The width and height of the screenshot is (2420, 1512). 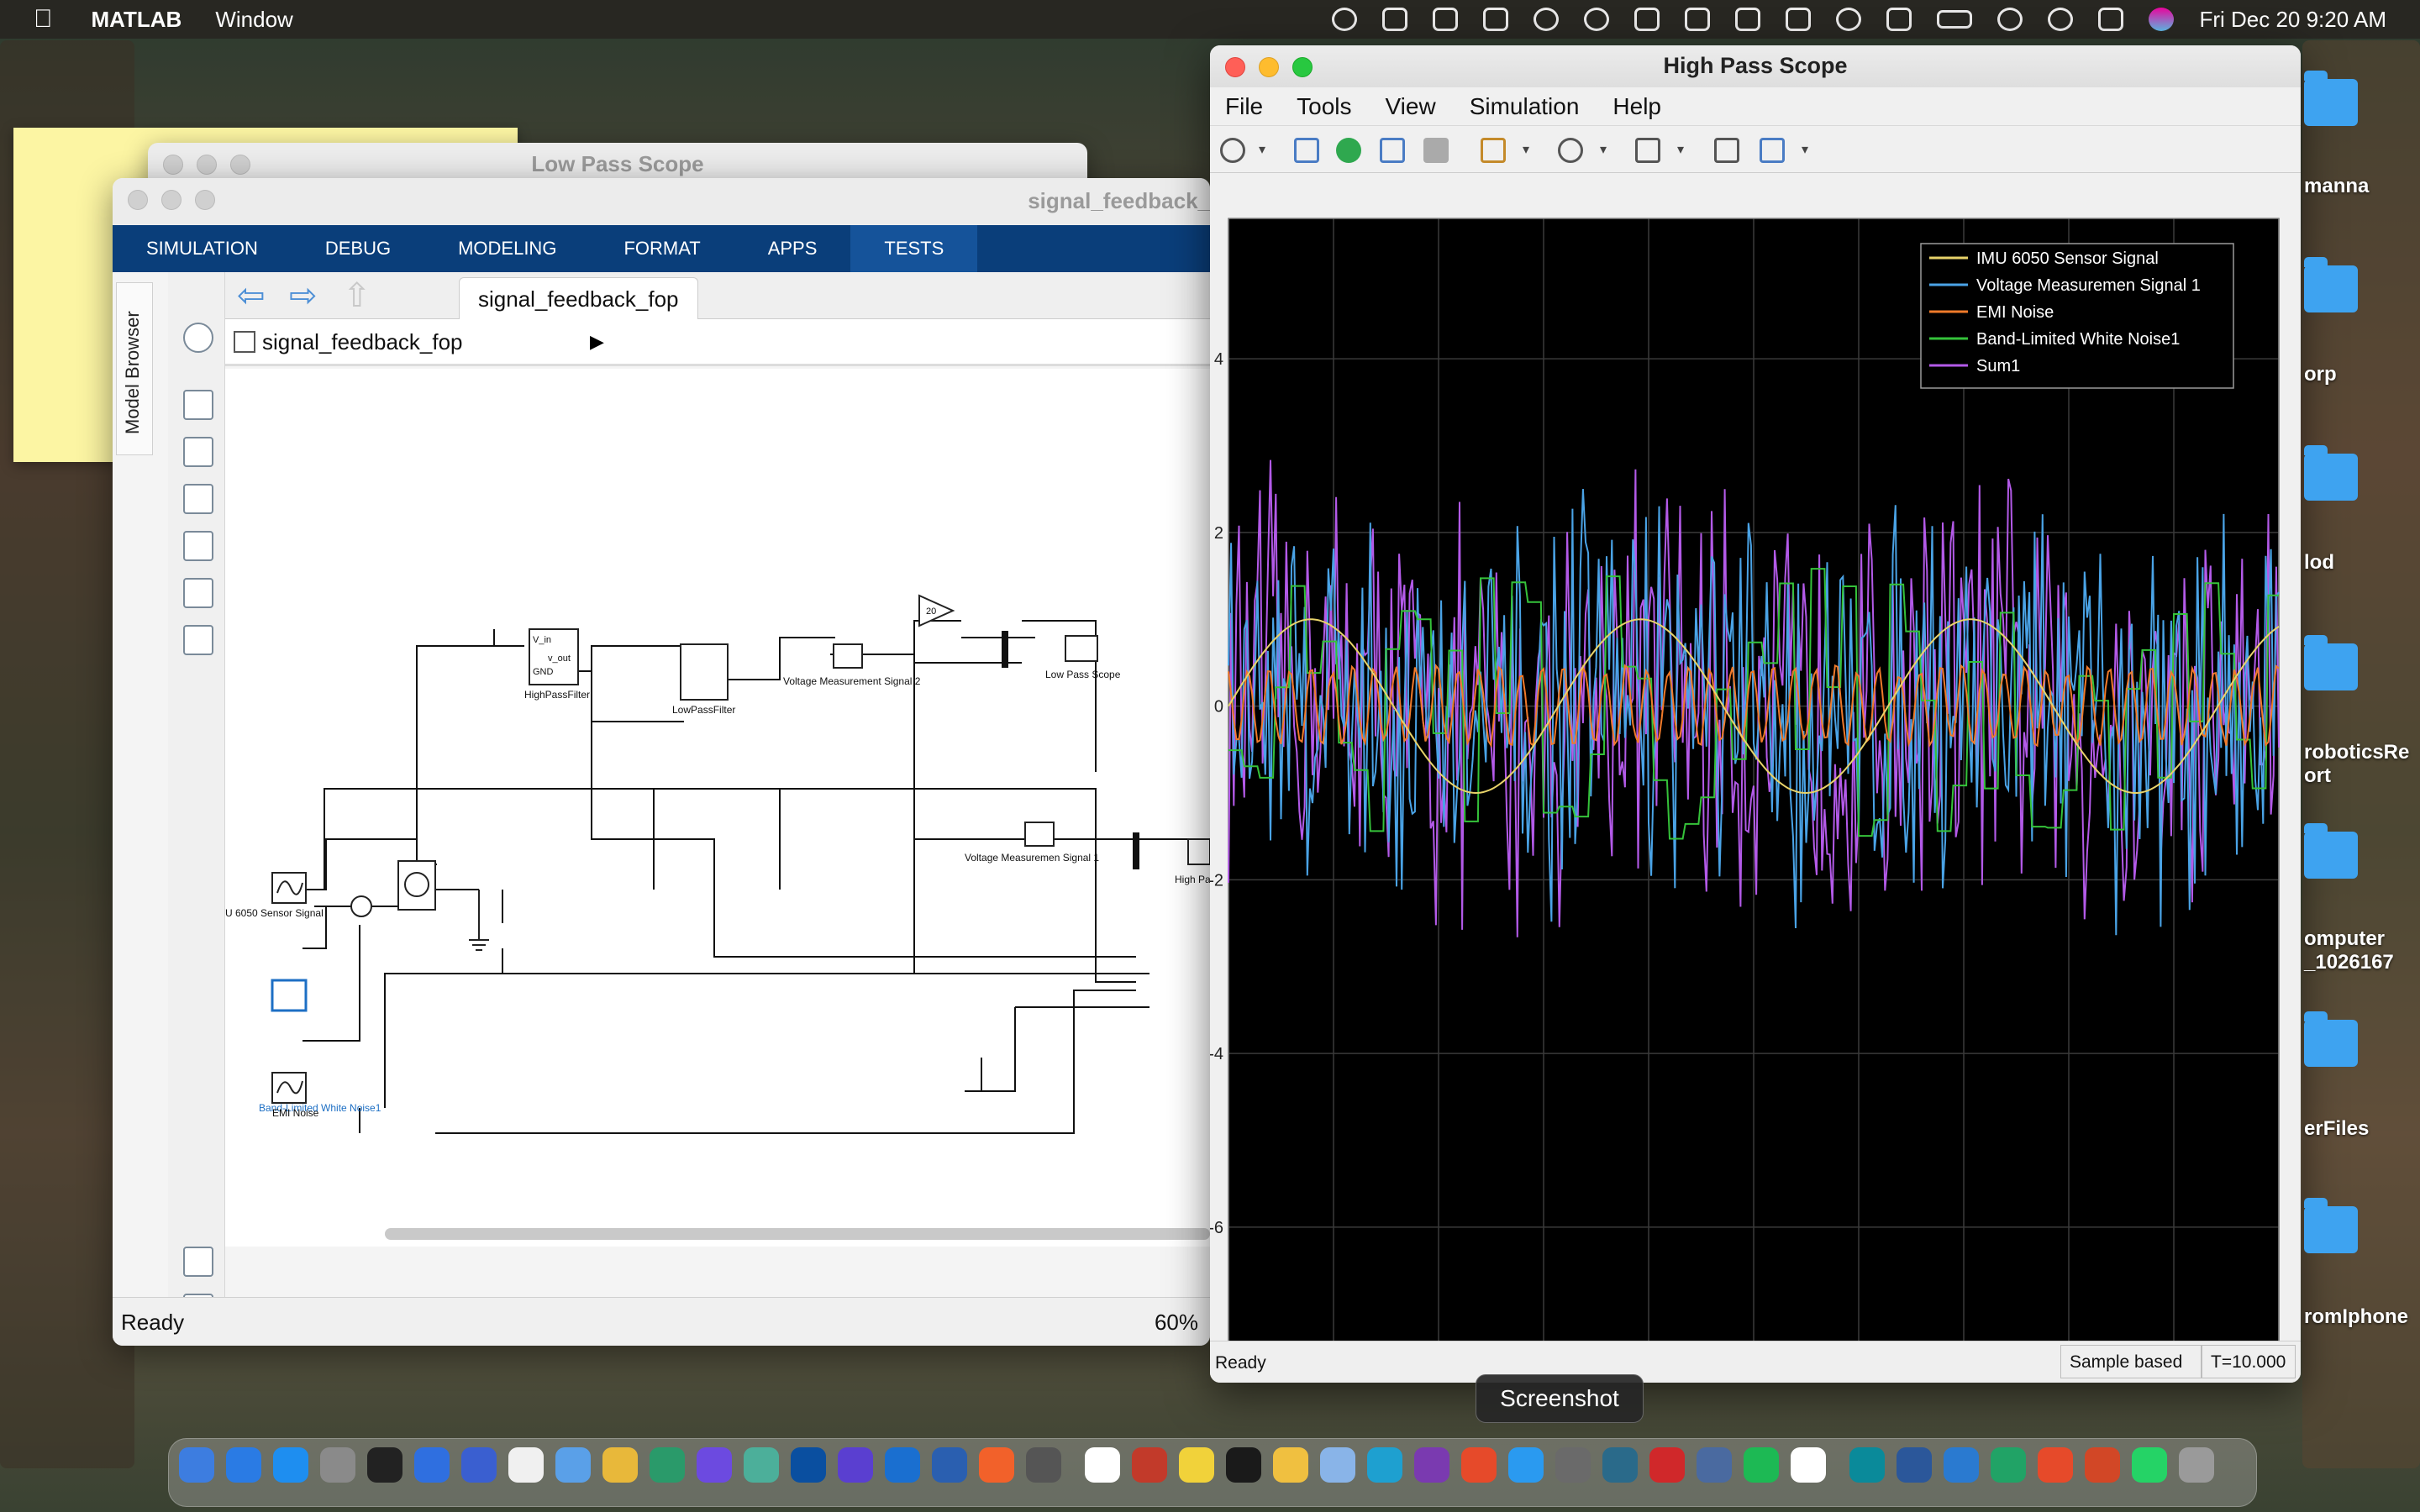 I want to click on highlight-icon, so click(x=1494, y=150).